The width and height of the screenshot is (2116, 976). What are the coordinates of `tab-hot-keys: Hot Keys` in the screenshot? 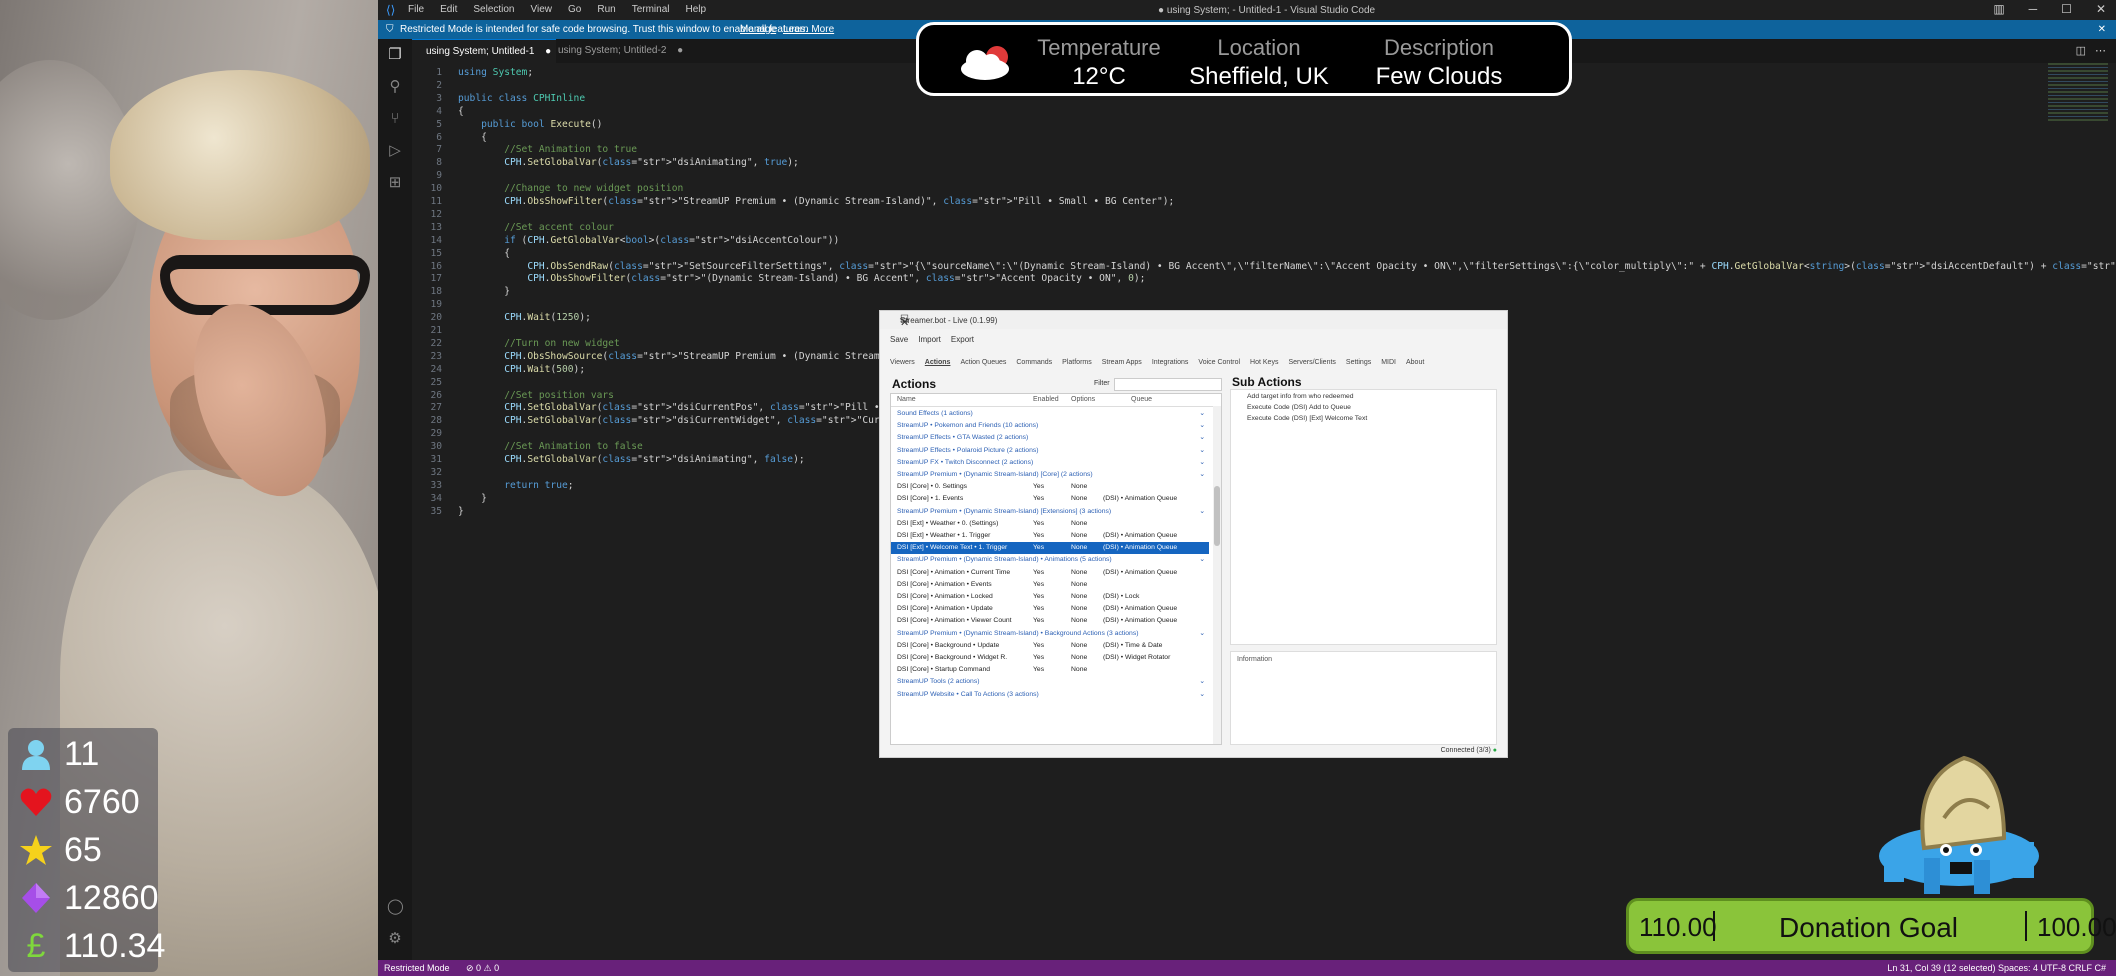 It's located at (1264, 362).